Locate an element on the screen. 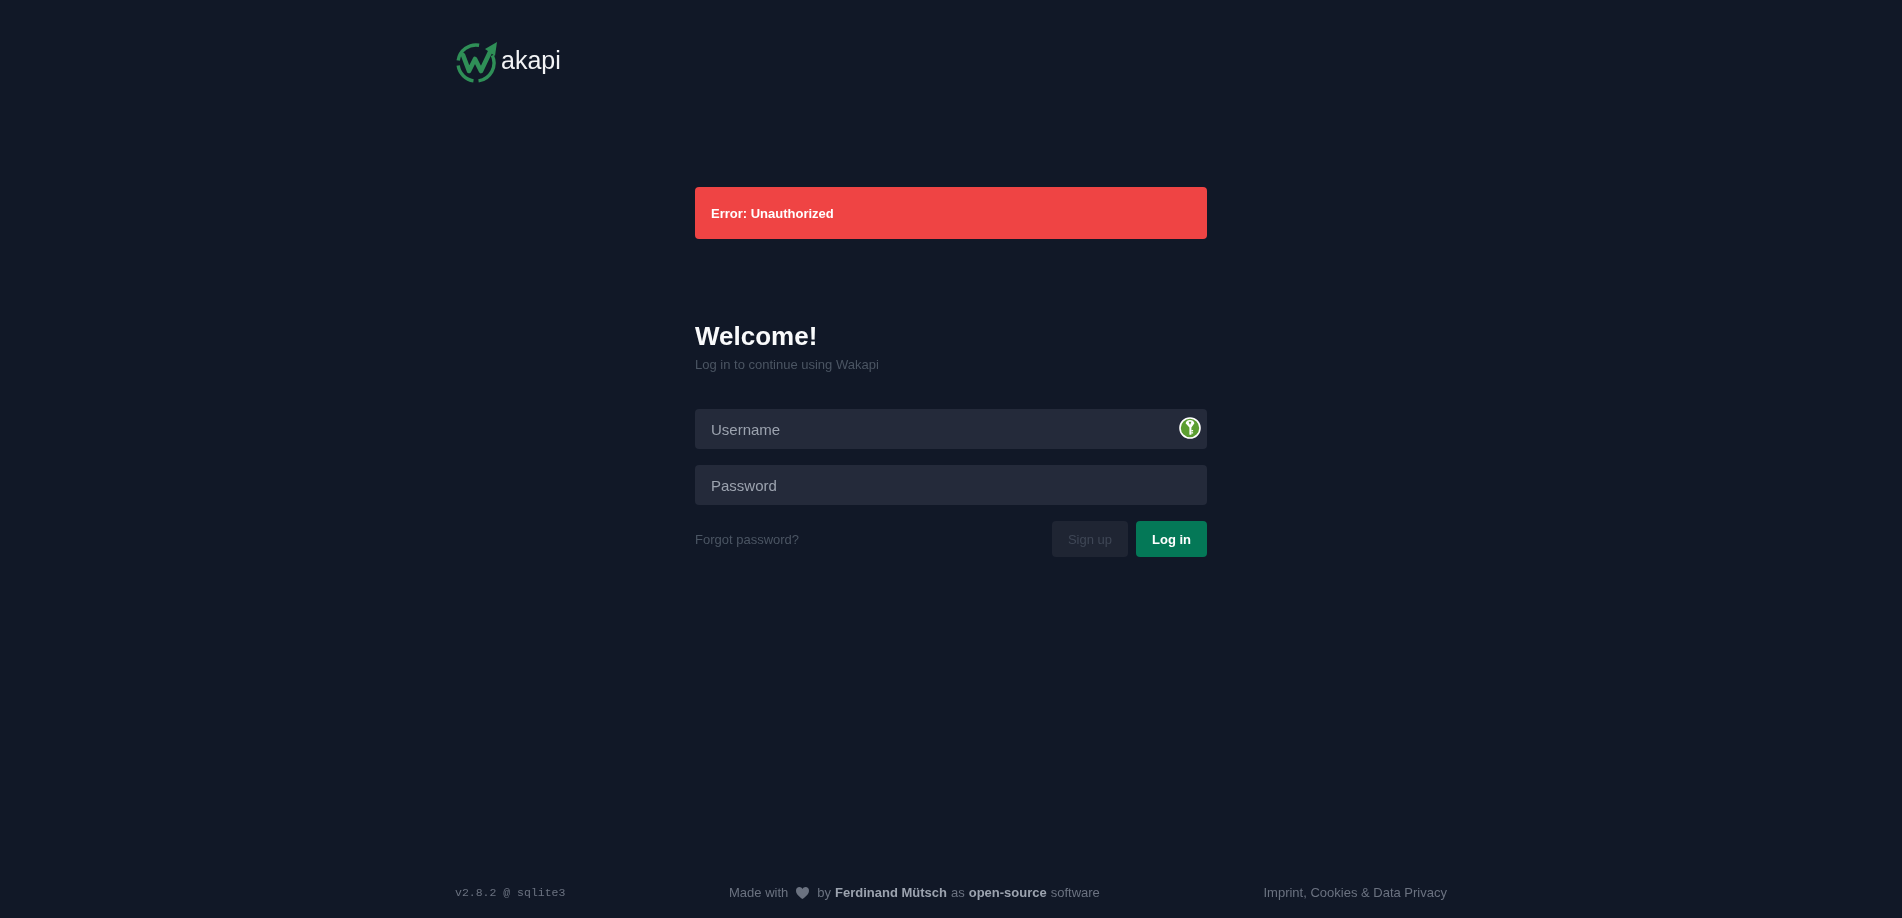 This screenshot has width=1902, height=918. password-field: Password is located at coordinates (951, 485).